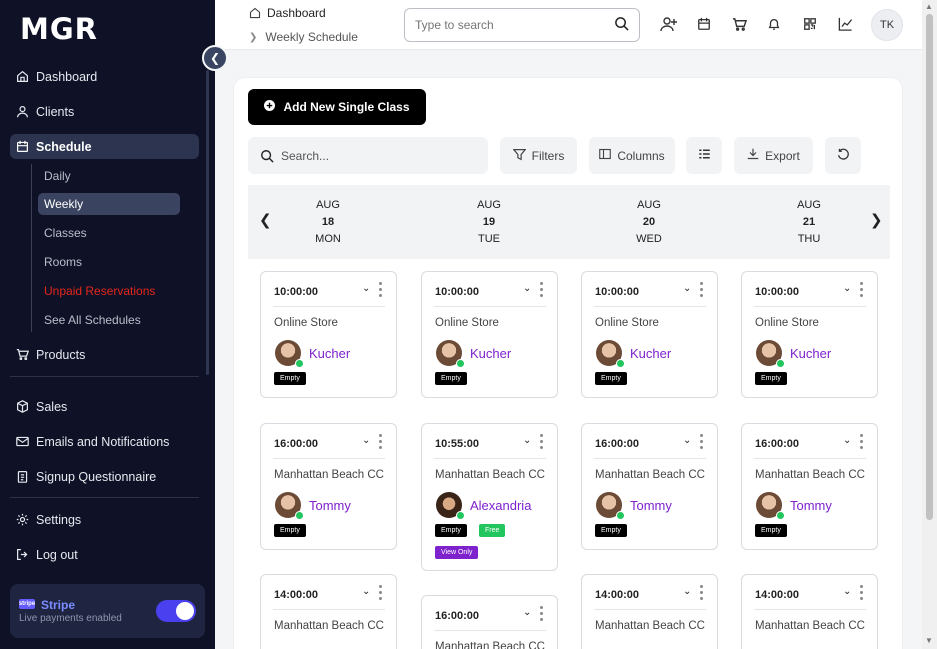 This screenshot has height=649, width=937. Describe the element at coordinates (632, 155) in the screenshot. I see `columns-button: Columns` at that location.